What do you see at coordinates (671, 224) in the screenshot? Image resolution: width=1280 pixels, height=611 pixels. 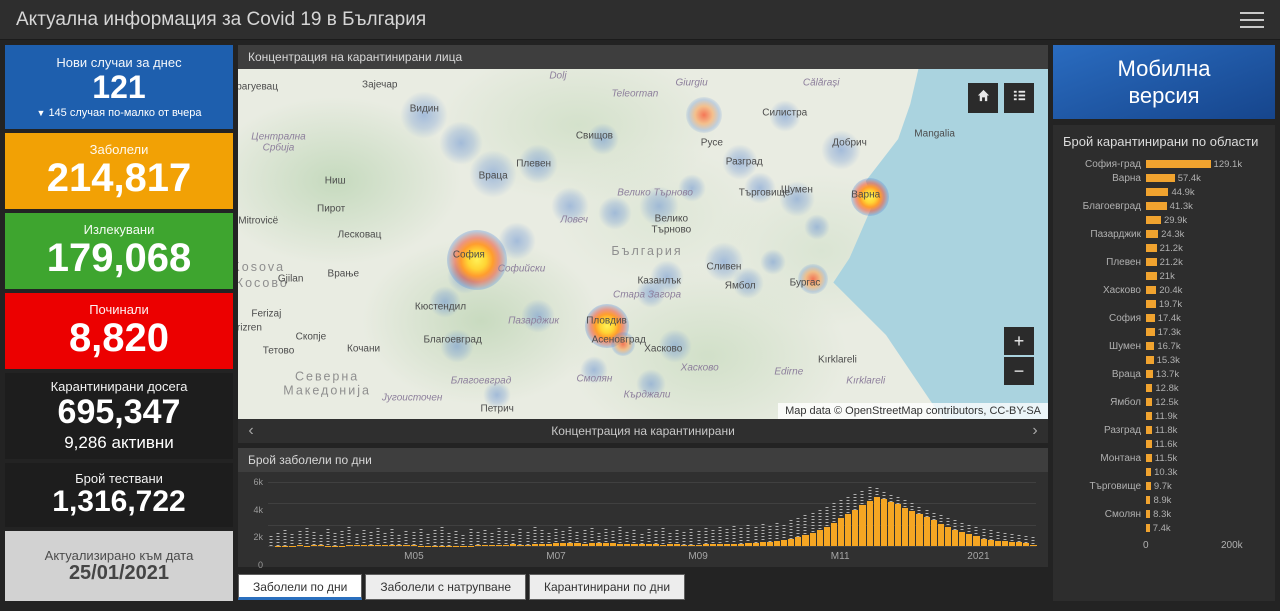 I see `map-label: Велико Търново` at bounding box center [671, 224].